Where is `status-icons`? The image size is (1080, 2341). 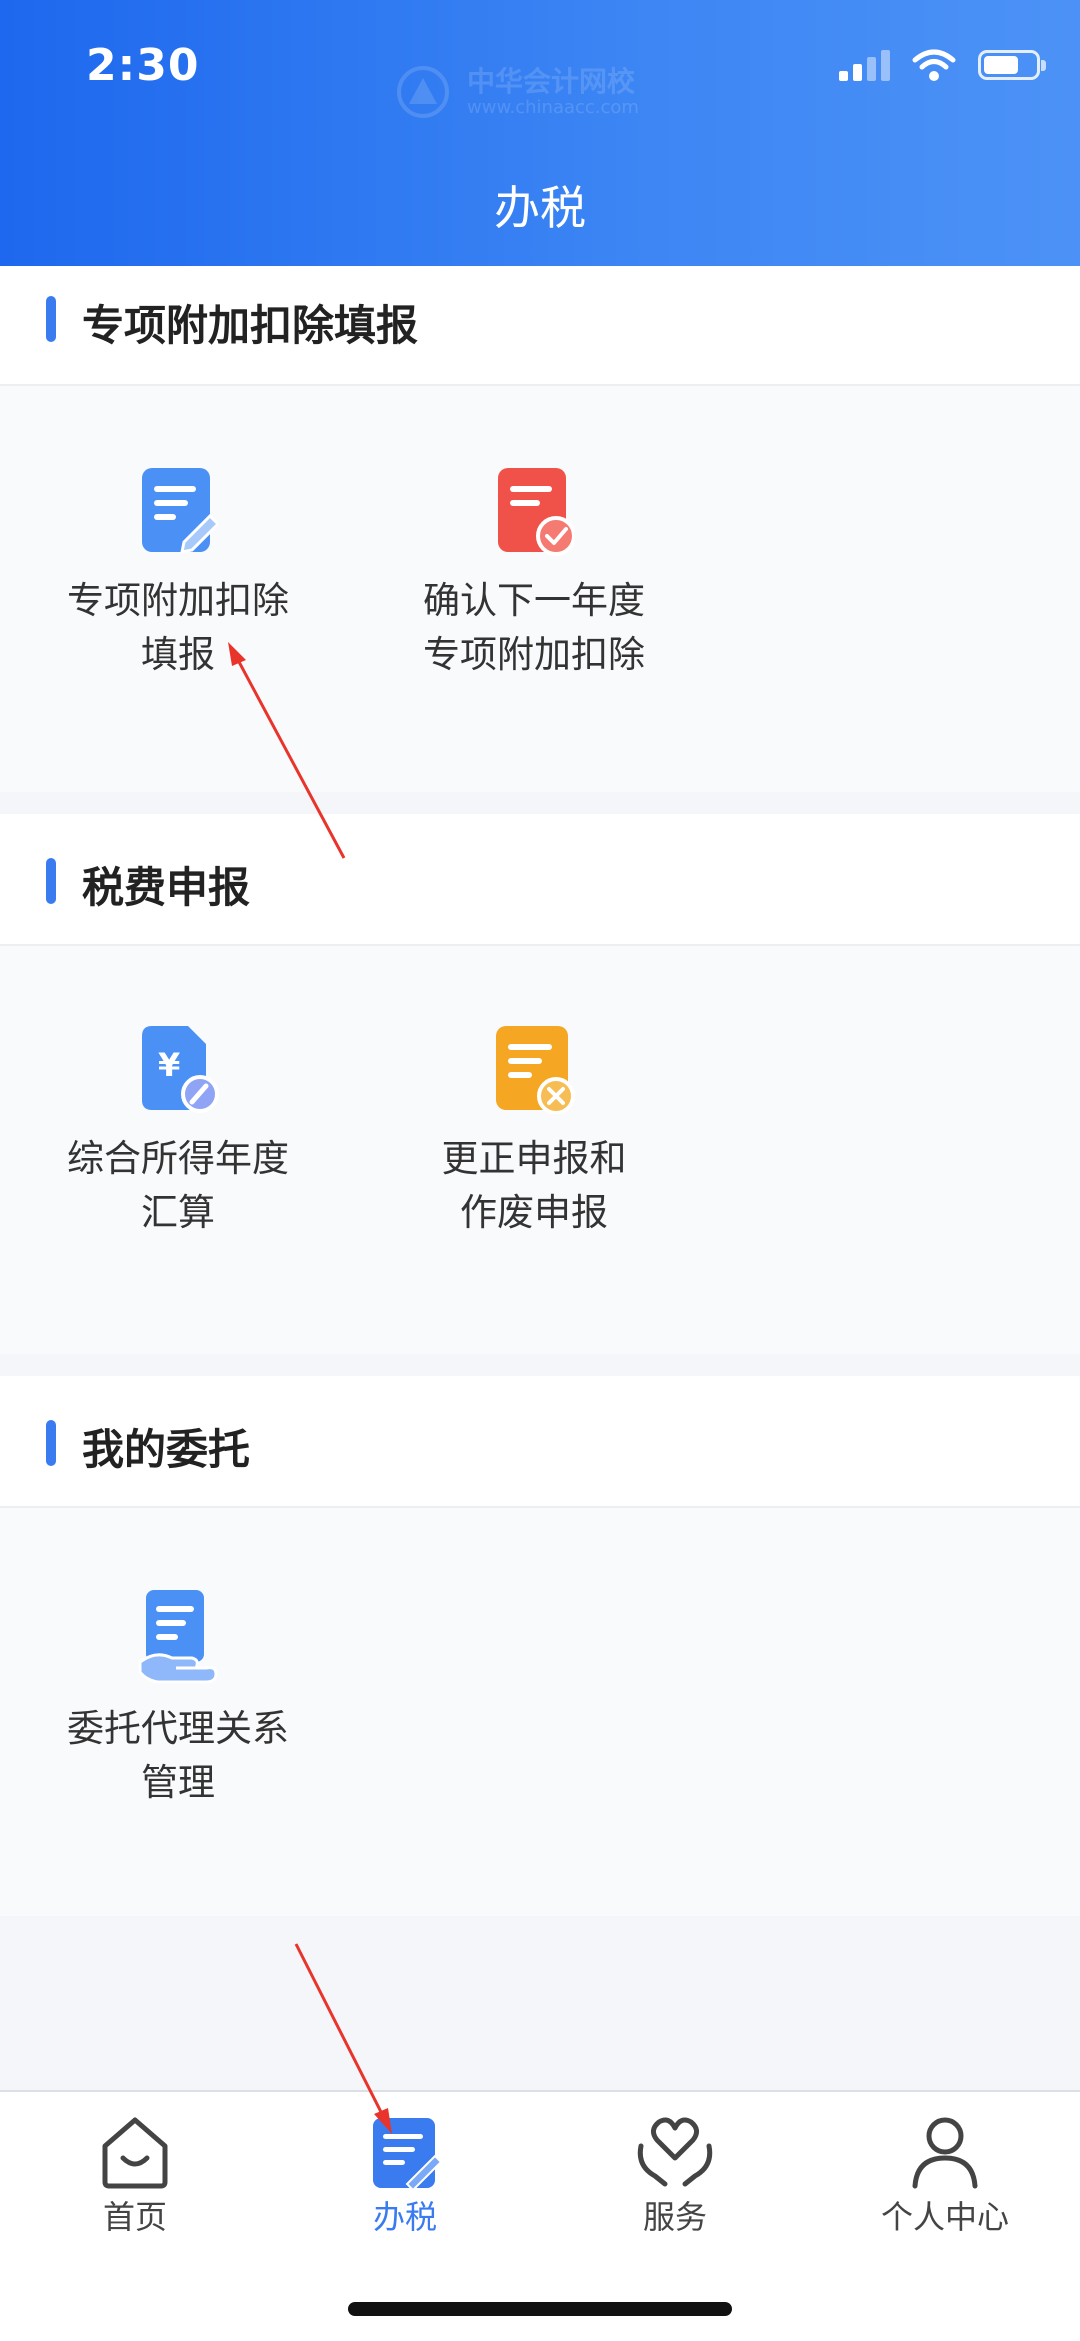
status-icons is located at coordinates (942, 65).